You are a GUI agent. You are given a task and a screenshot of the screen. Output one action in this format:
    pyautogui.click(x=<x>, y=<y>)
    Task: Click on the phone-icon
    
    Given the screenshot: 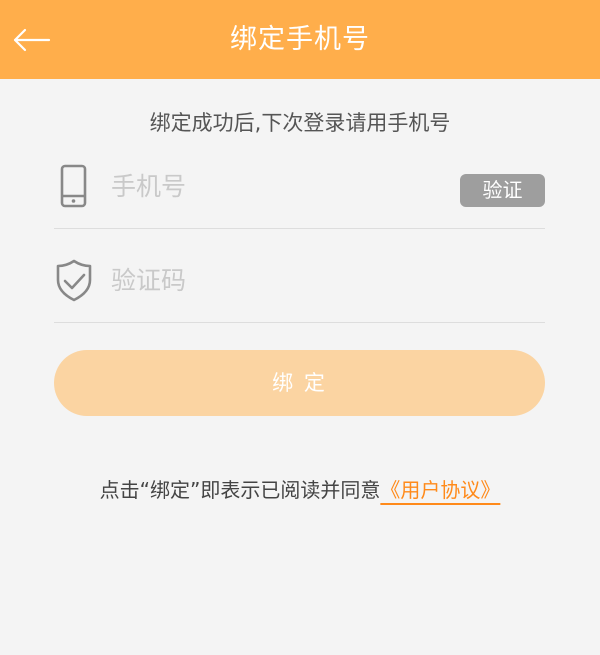 What is the action you would take?
    pyautogui.click(x=73, y=186)
    